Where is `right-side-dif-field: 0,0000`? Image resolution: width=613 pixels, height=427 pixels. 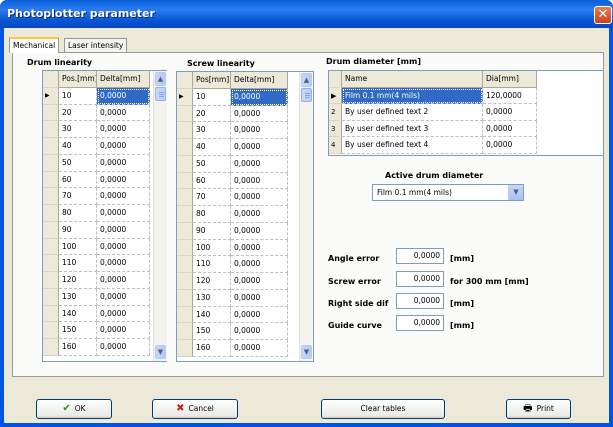 right-side-dif-field: 0,0000 is located at coordinates (420, 301).